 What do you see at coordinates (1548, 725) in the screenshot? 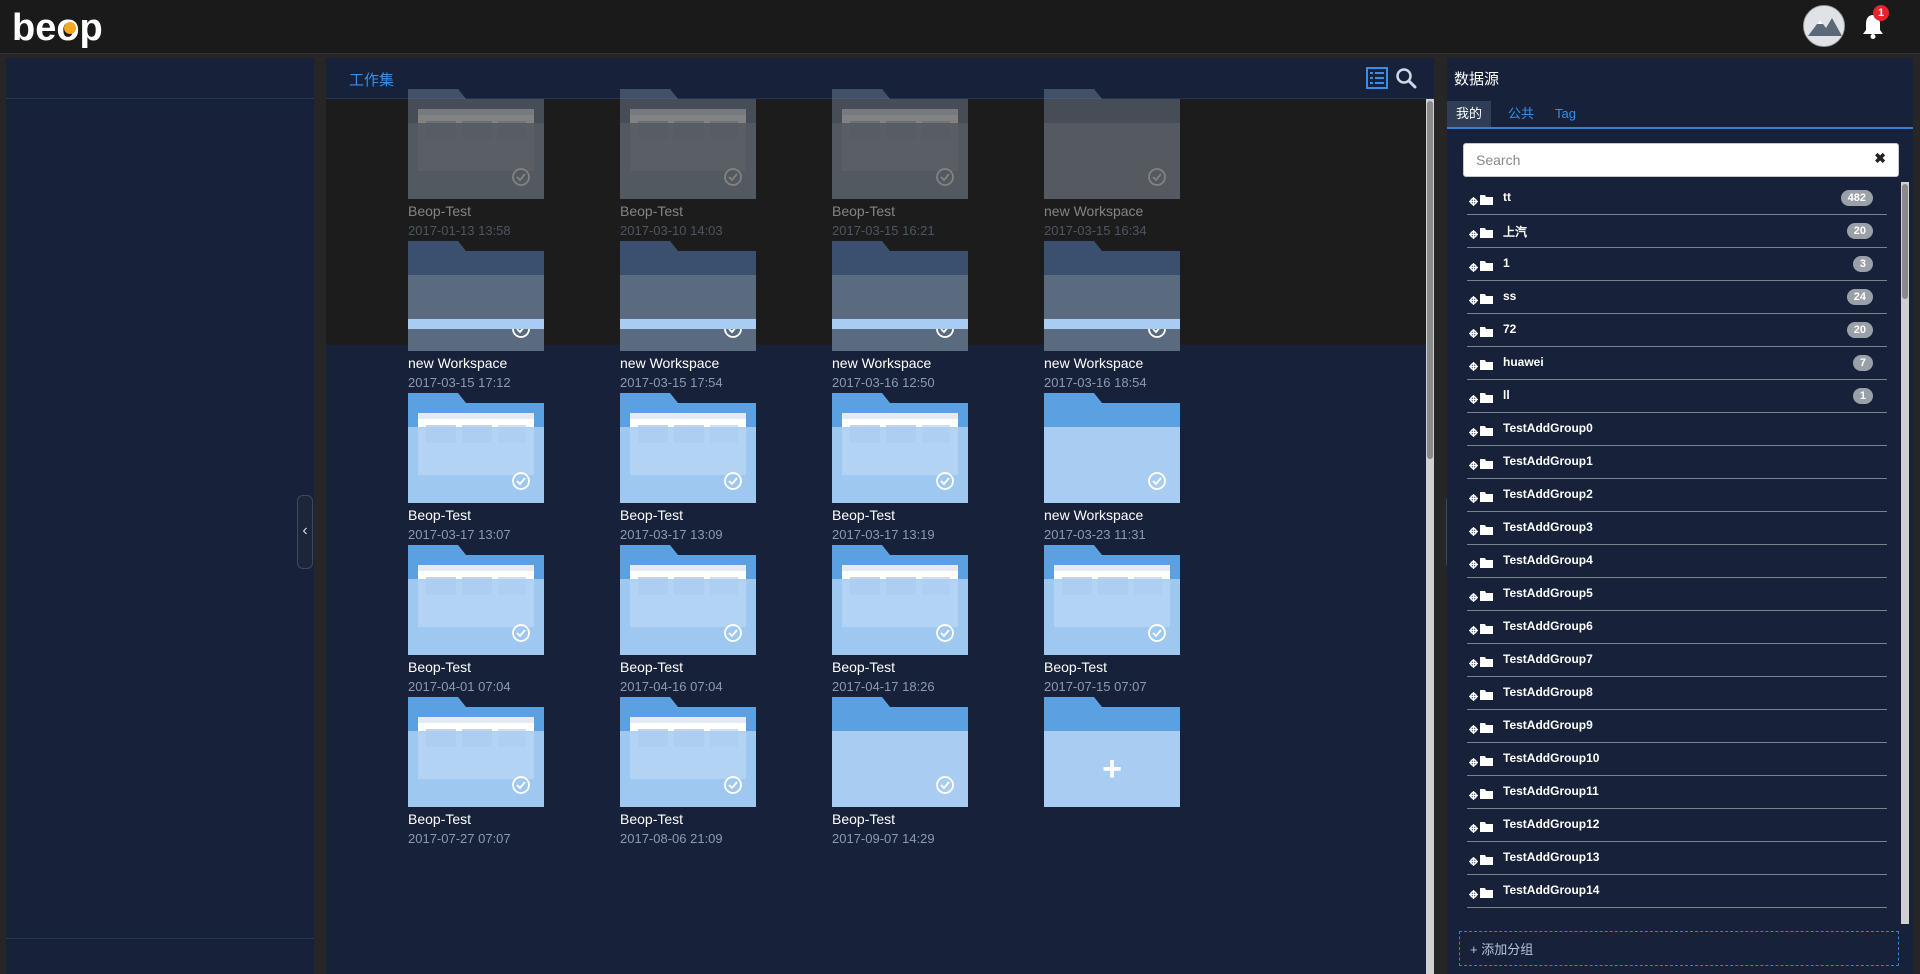
I see `group-name: TestAddGroup9` at bounding box center [1548, 725].